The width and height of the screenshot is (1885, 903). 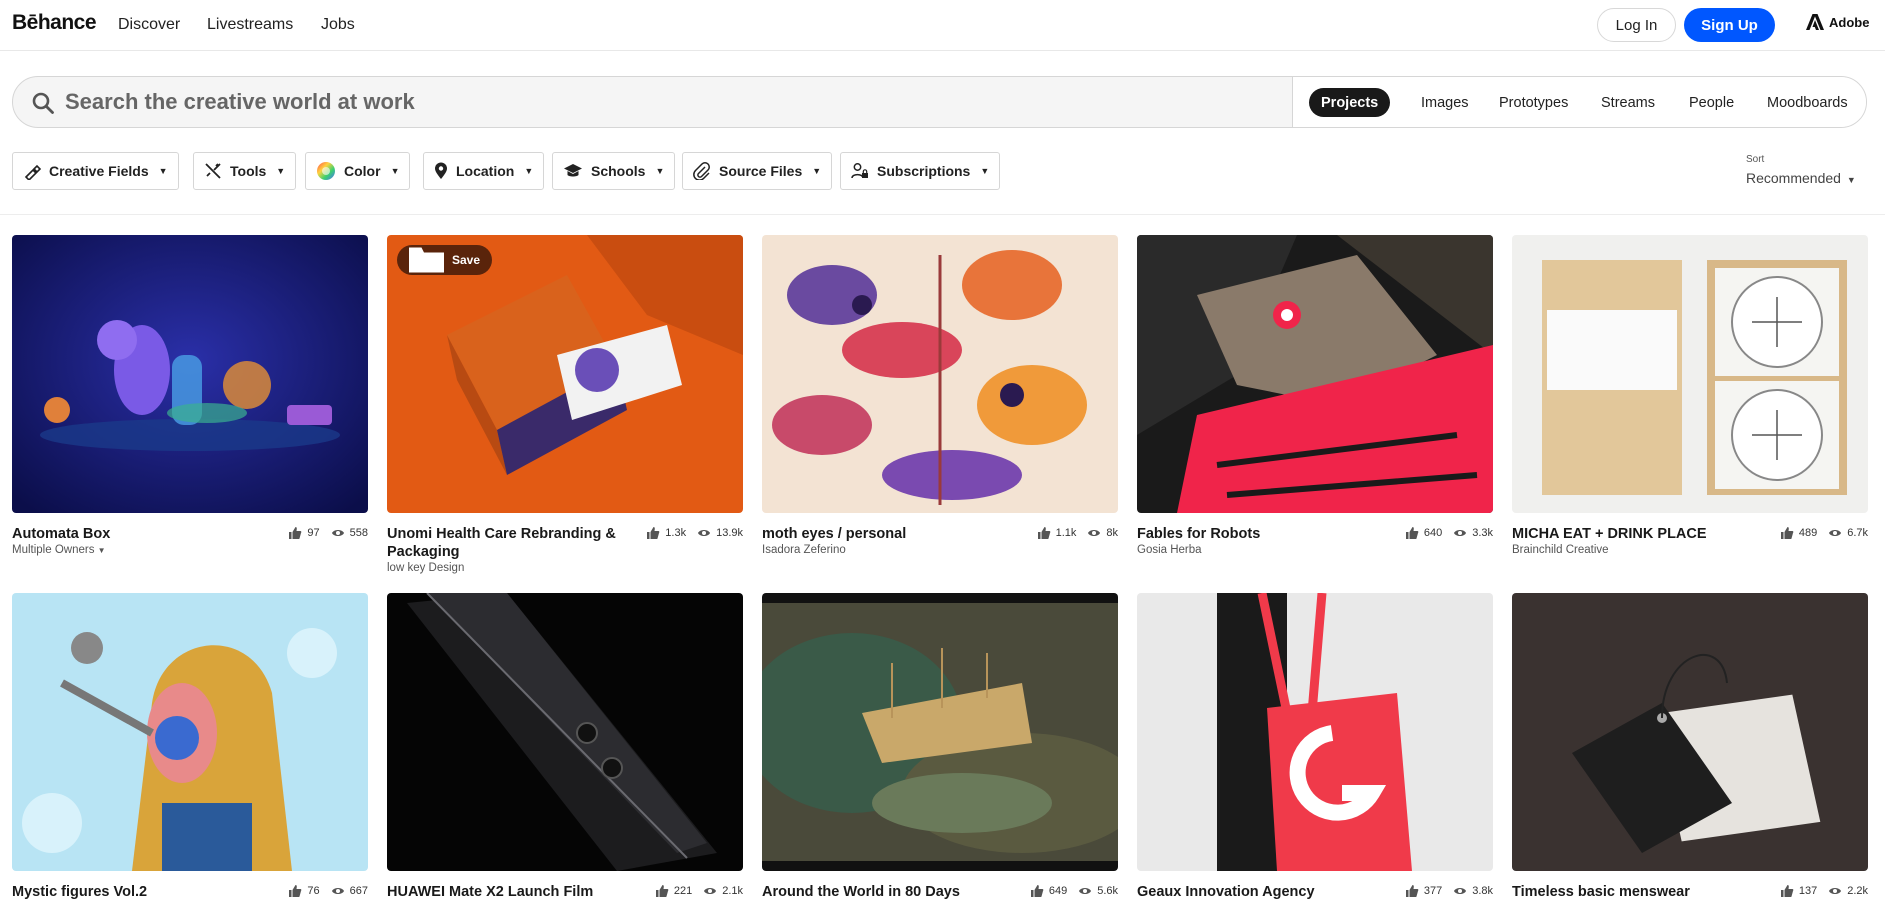 I want to click on like-count: 137, so click(x=1808, y=891).